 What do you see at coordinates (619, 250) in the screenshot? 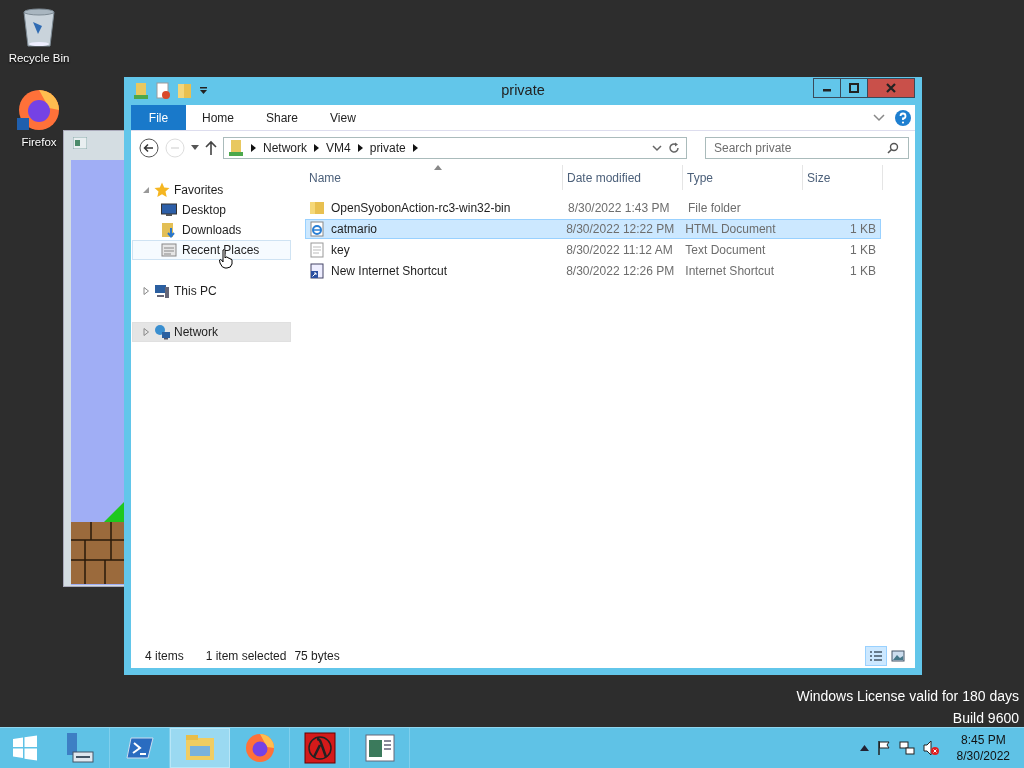
I see `table-cell-text: 8/30/2022 11:12 AM` at bounding box center [619, 250].